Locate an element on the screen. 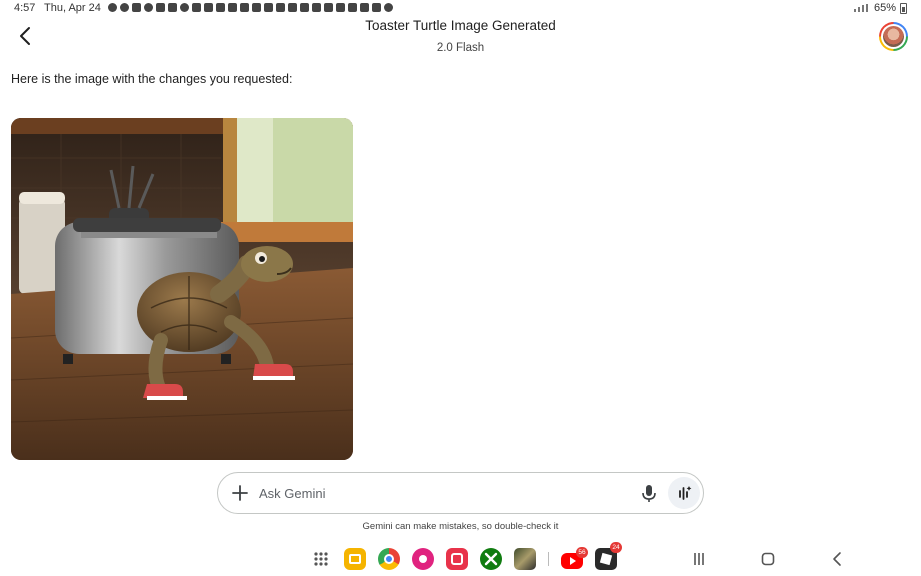  gemini-live-button is located at coordinates (684, 493).